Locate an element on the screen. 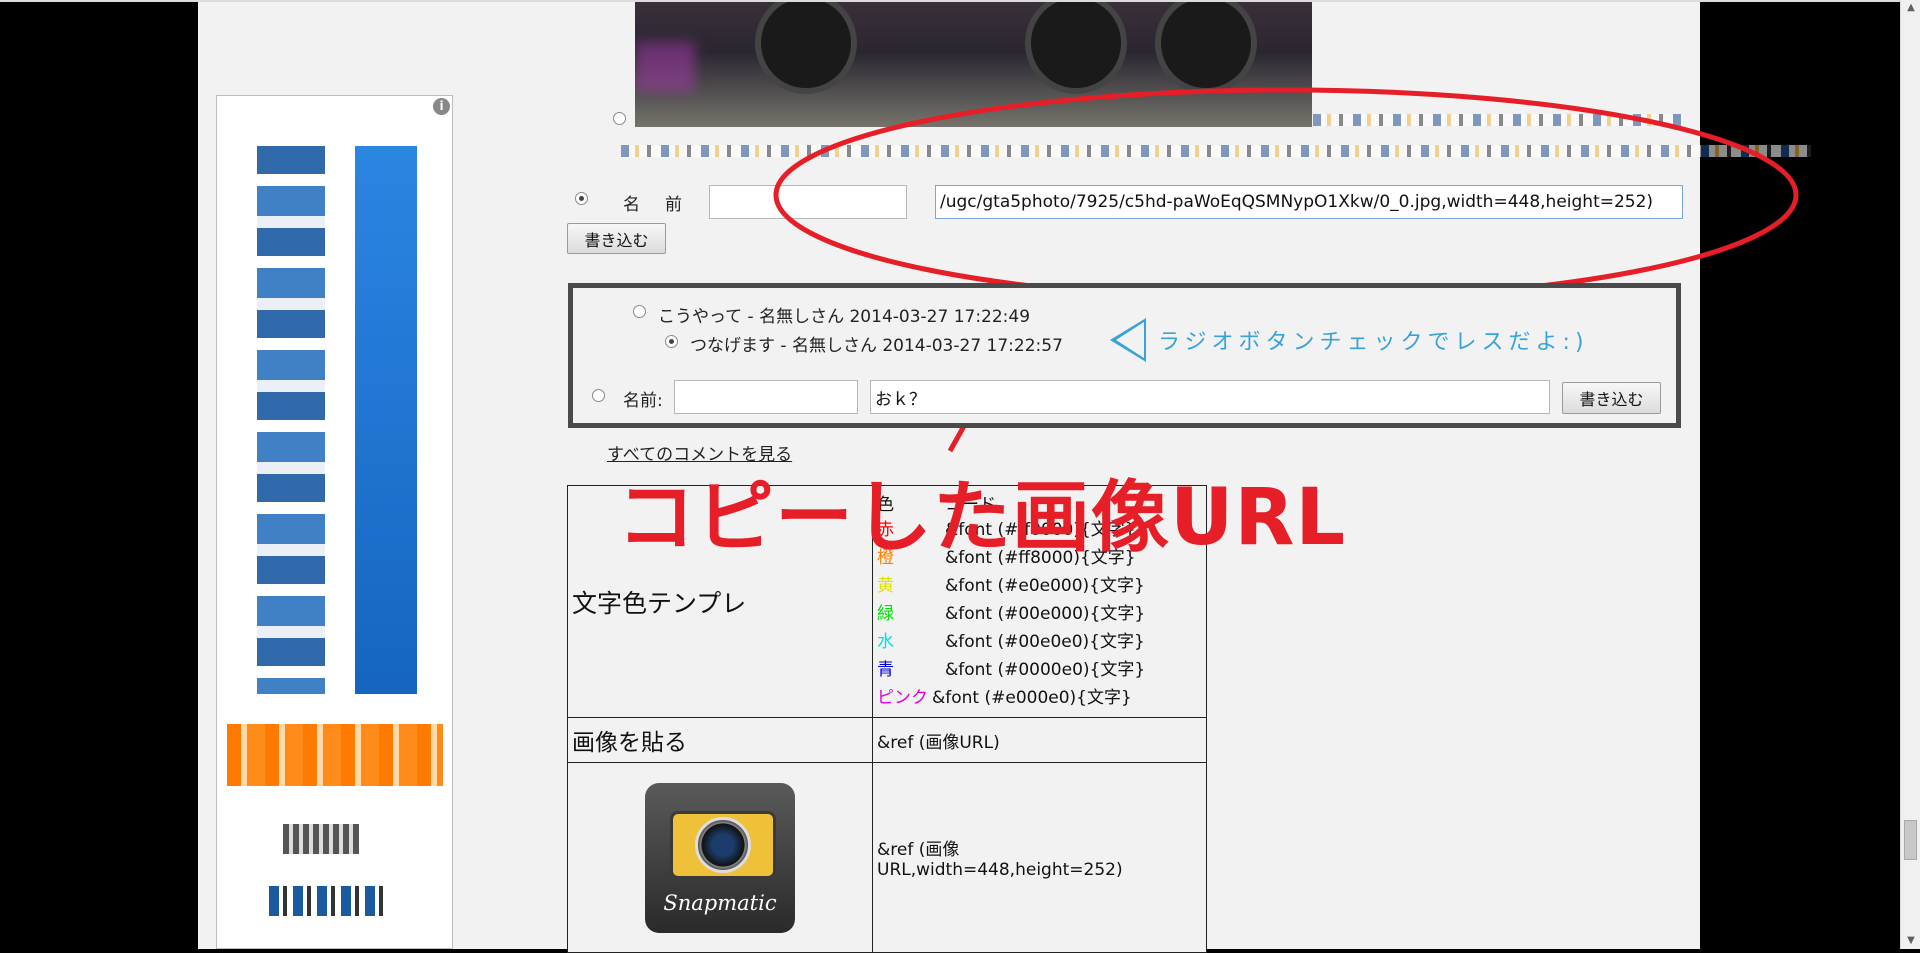  scrollbar-thumb is located at coordinates (1910, 840).